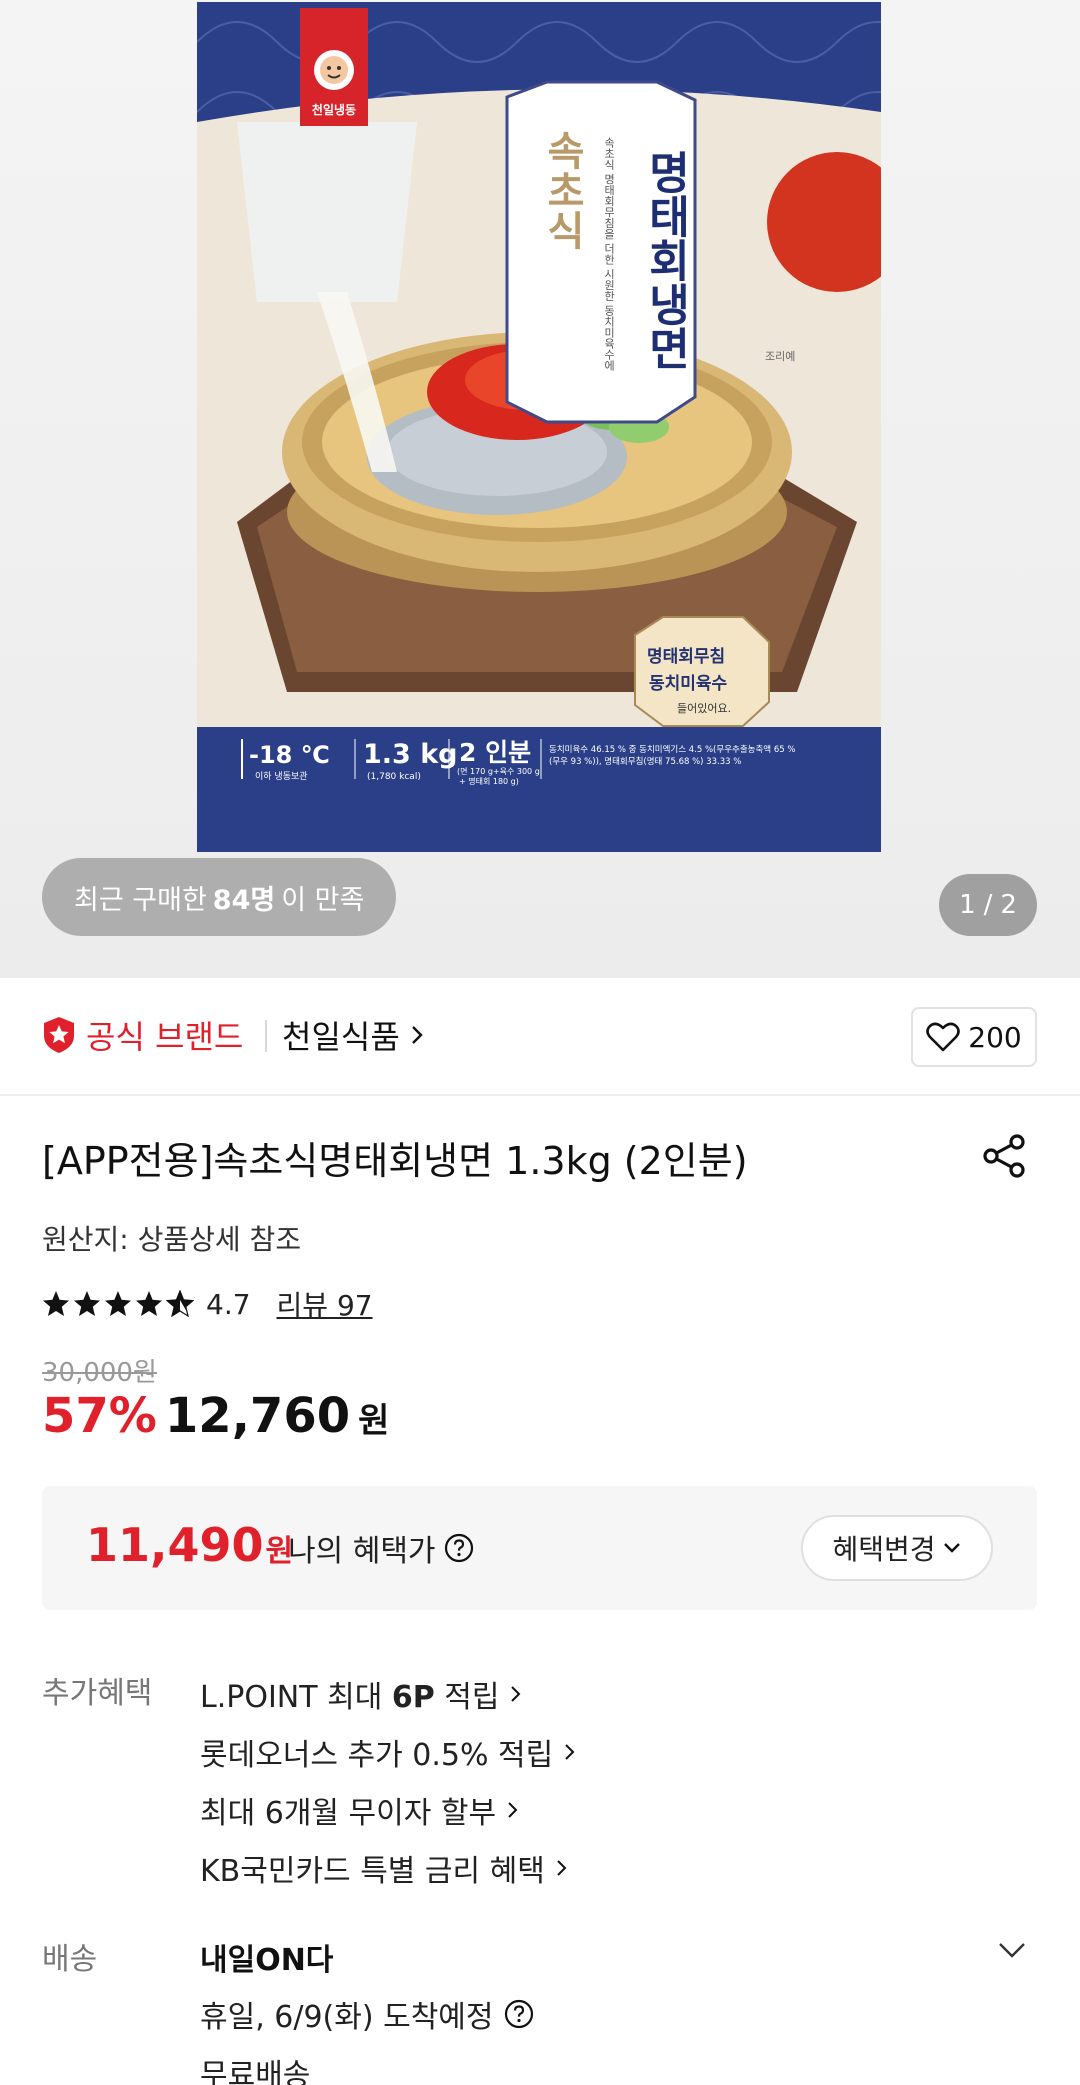  What do you see at coordinates (395, 1161) in the screenshot?
I see `product-title: [APP전용]속초식명태회냉면 1.3kg (2인분)` at bounding box center [395, 1161].